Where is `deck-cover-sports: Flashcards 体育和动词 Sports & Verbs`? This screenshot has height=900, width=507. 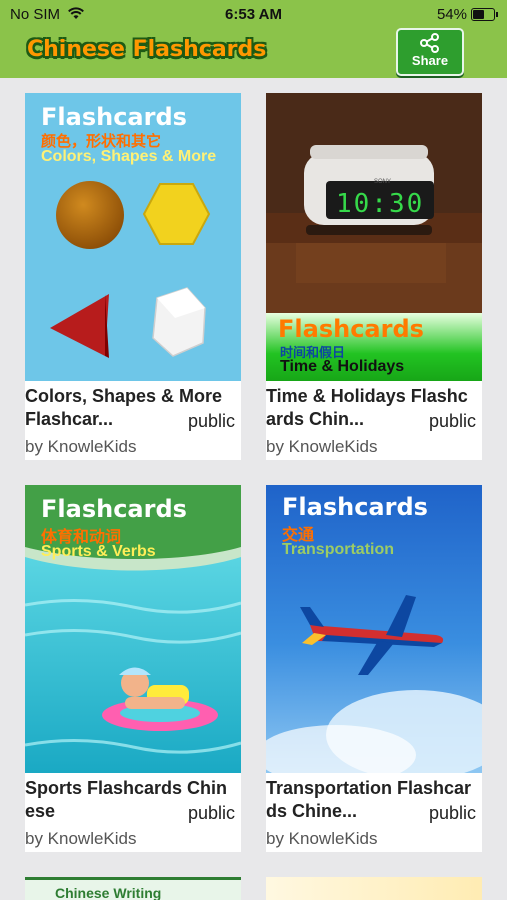 deck-cover-sports: Flashcards 体育和动词 Sports & Verbs is located at coordinates (133, 629).